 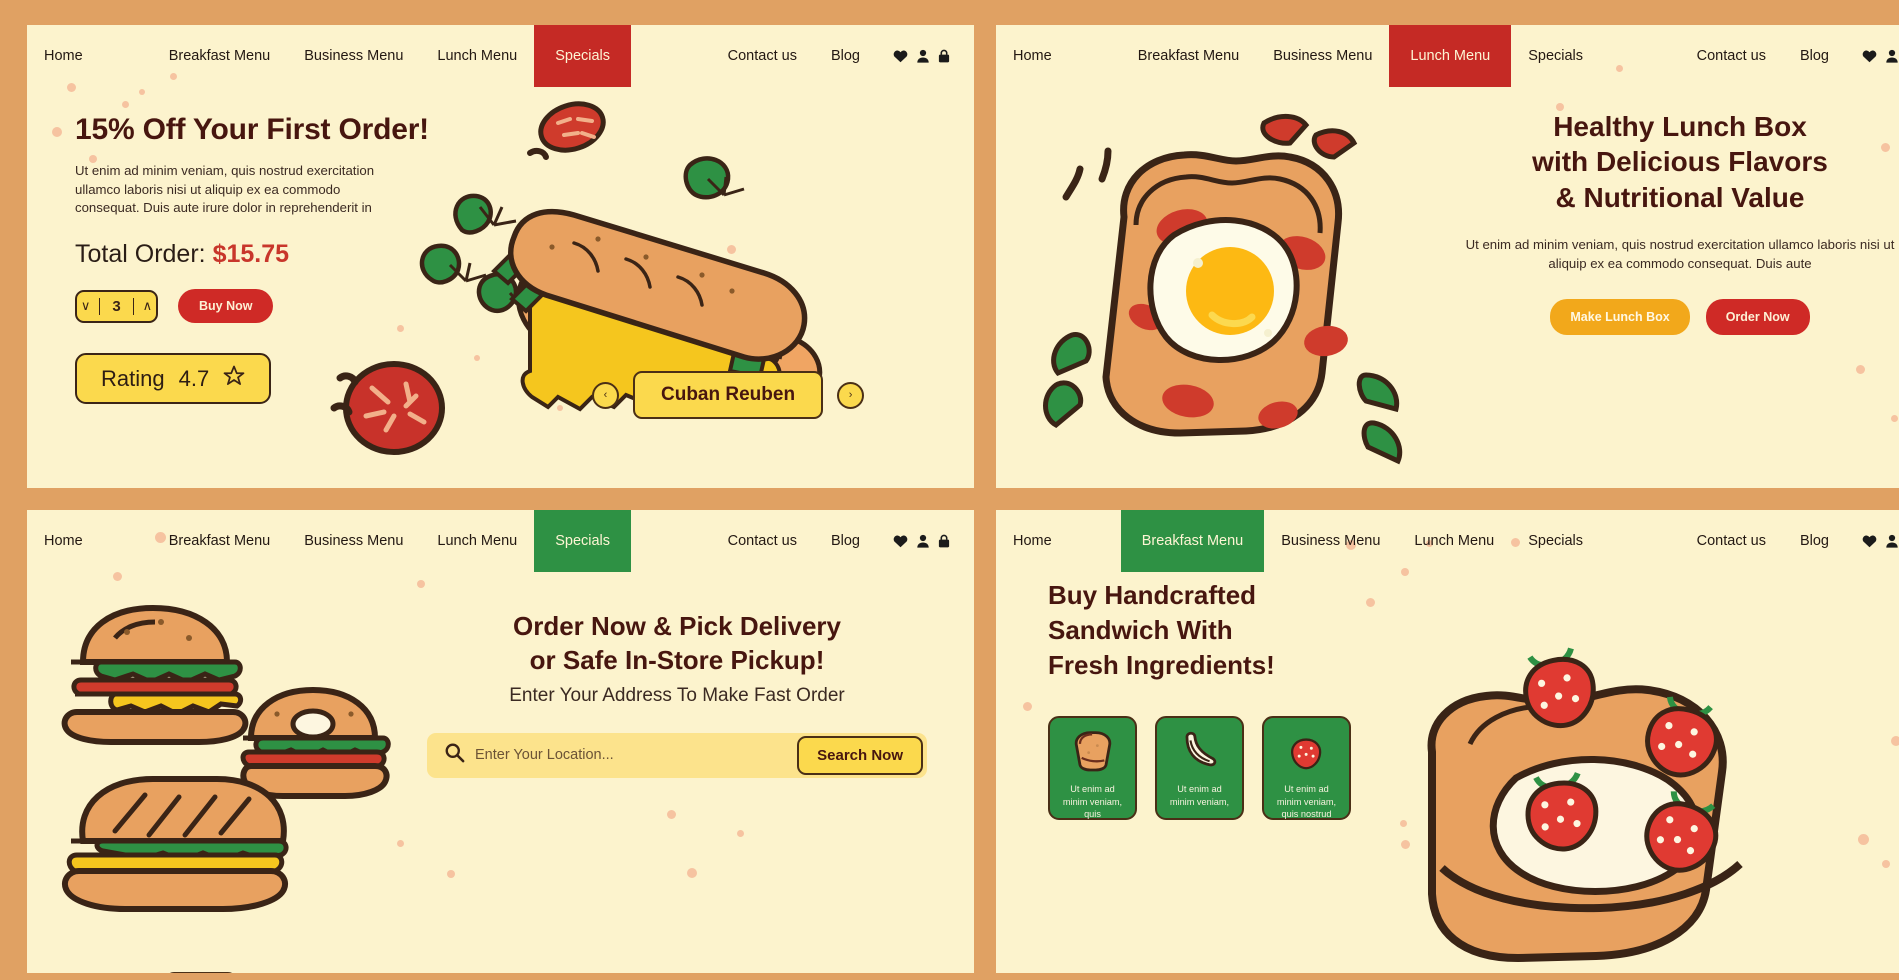 What do you see at coordinates (1585, 805) in the screenshot?
I see `strawberry-toast-illustration` at bounding box center [1585, 805].